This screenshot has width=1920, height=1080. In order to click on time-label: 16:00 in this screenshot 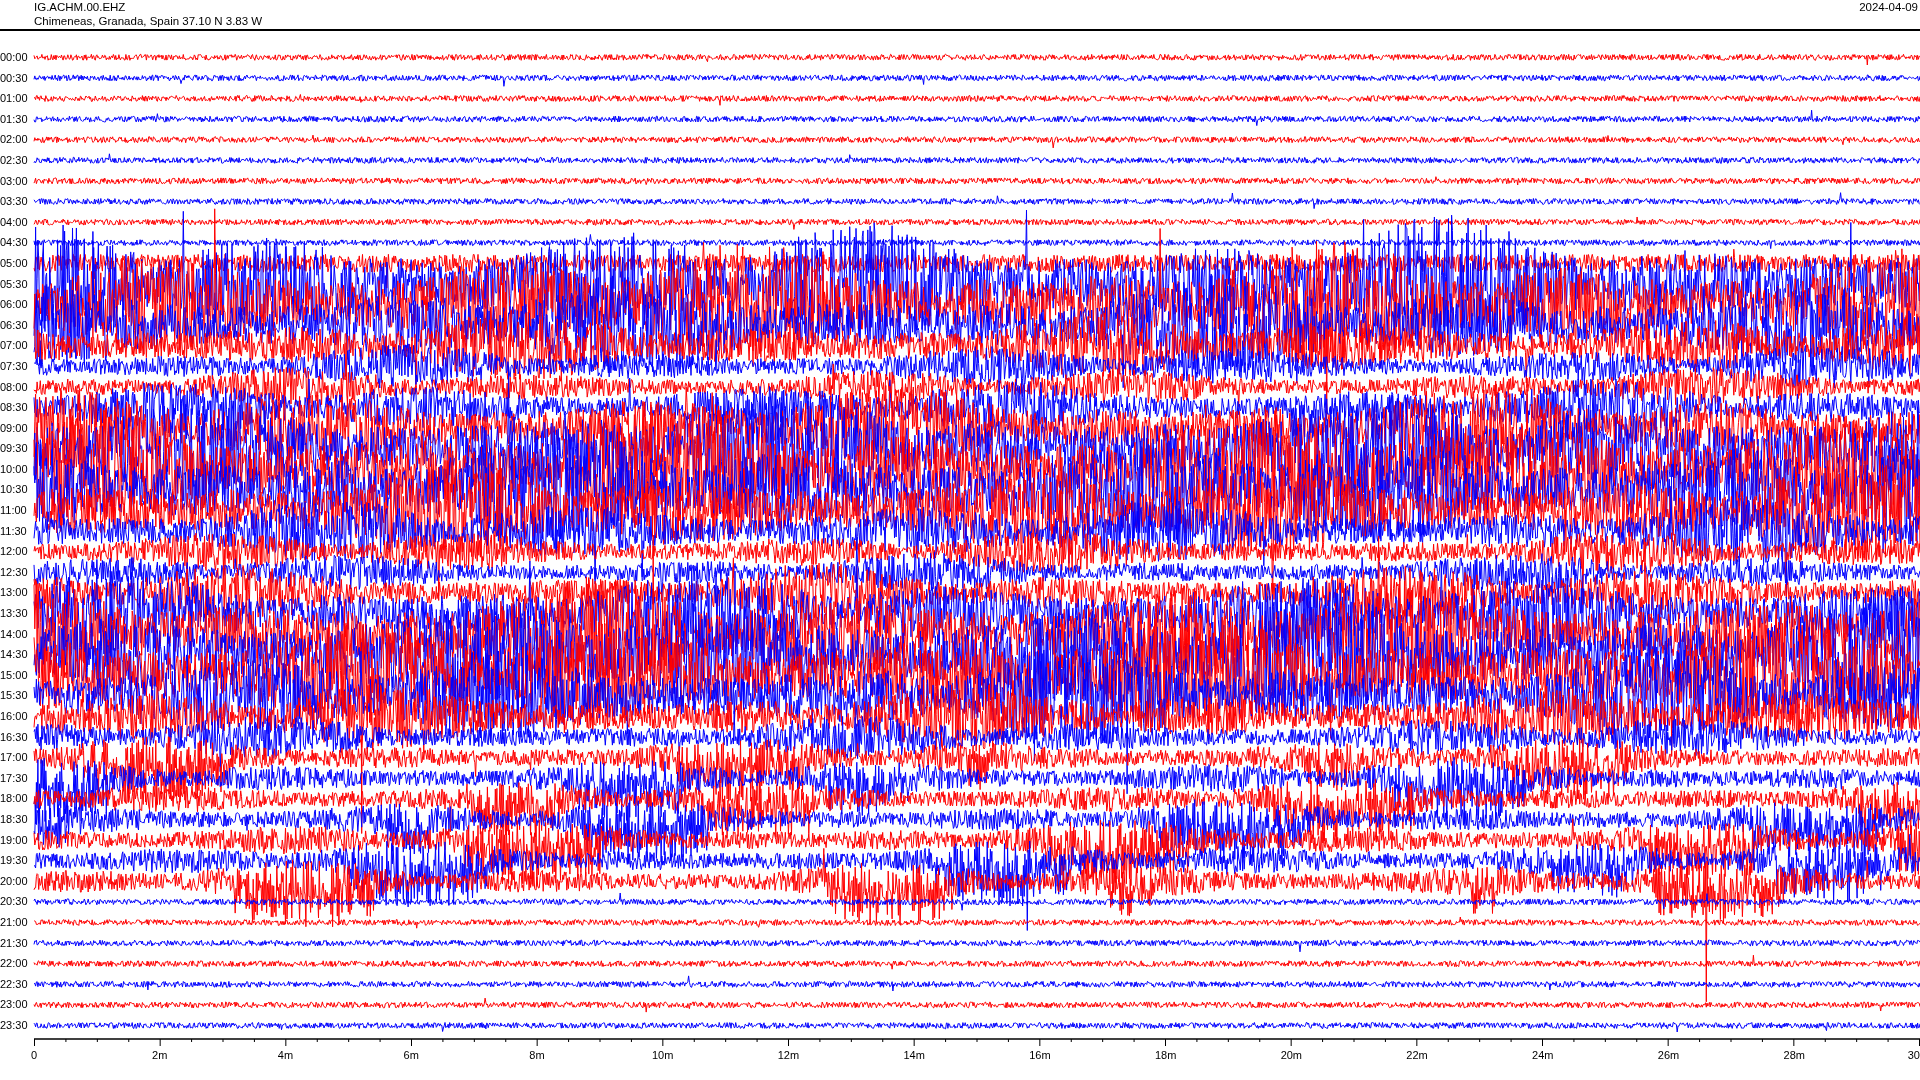, I will do `click(14, 716)`.